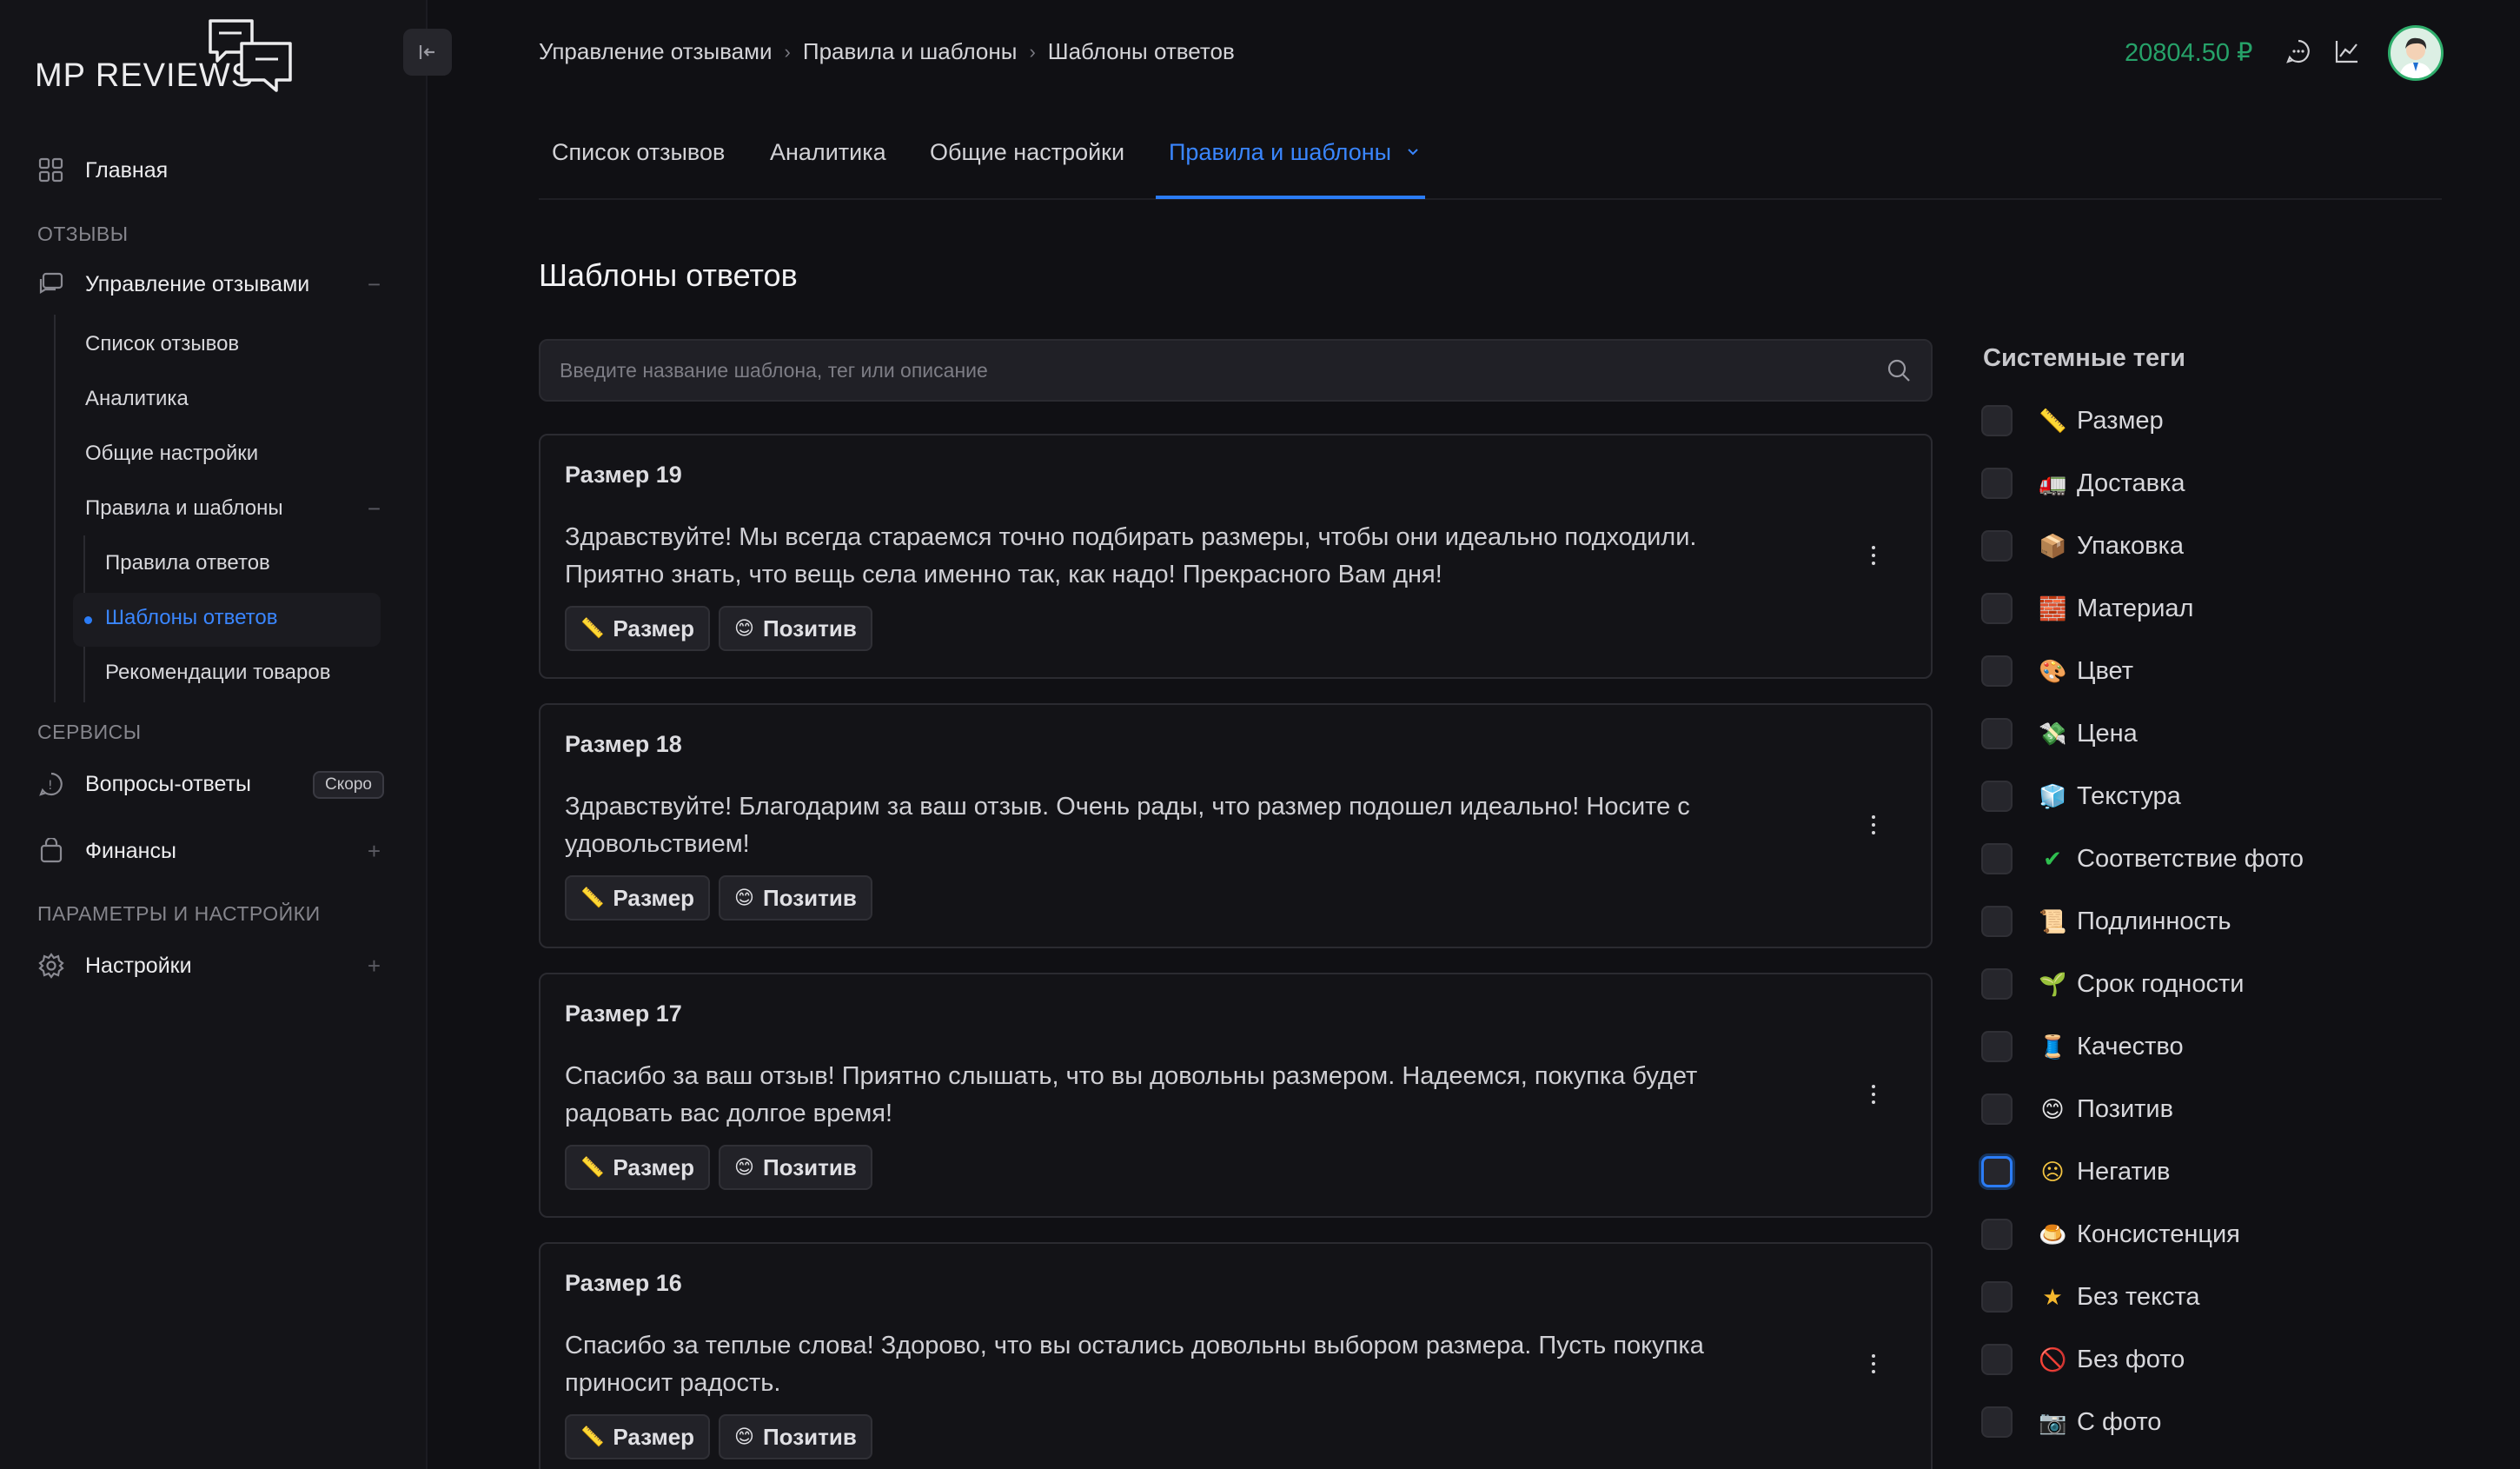 The image size is (2520, 1469). I want to click on system-tag-no-photo: 🚫 Без фото, so click(2083, 1359).